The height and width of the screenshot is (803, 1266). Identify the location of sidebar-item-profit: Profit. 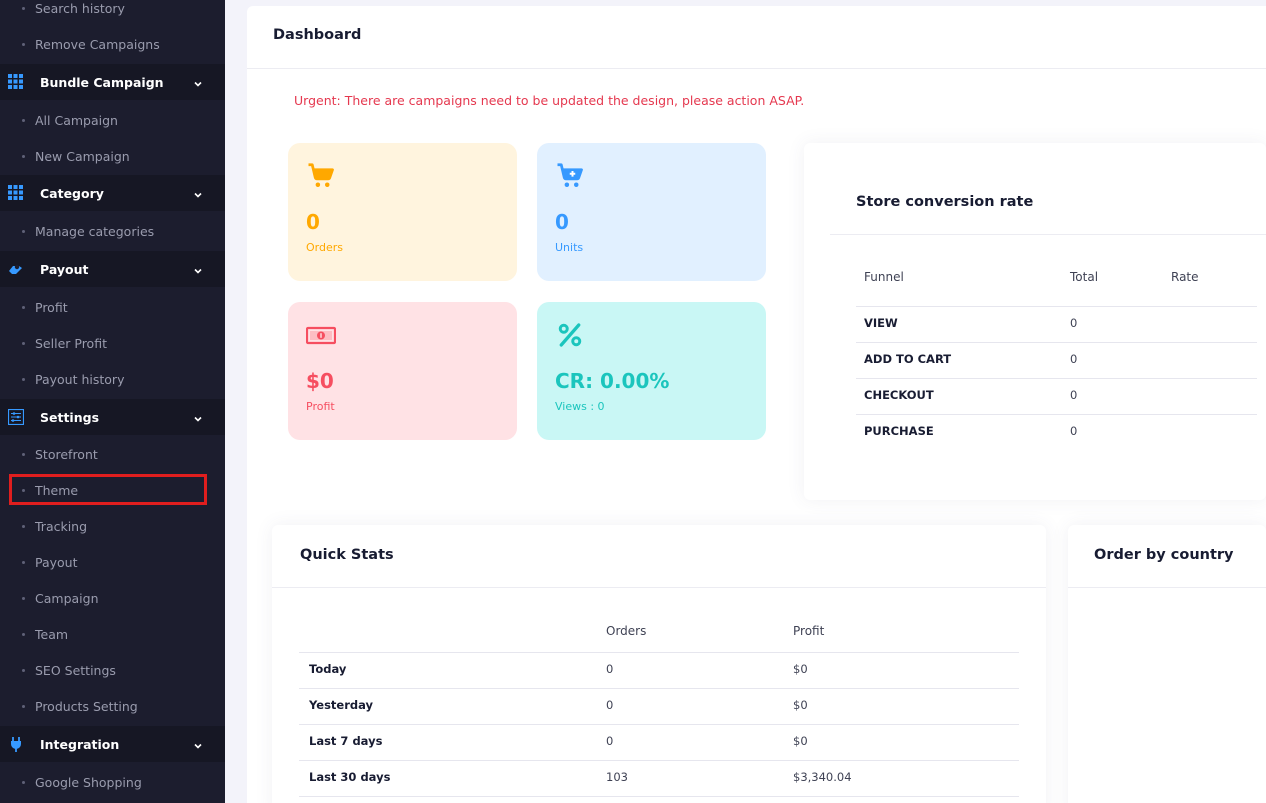
(112, 307).